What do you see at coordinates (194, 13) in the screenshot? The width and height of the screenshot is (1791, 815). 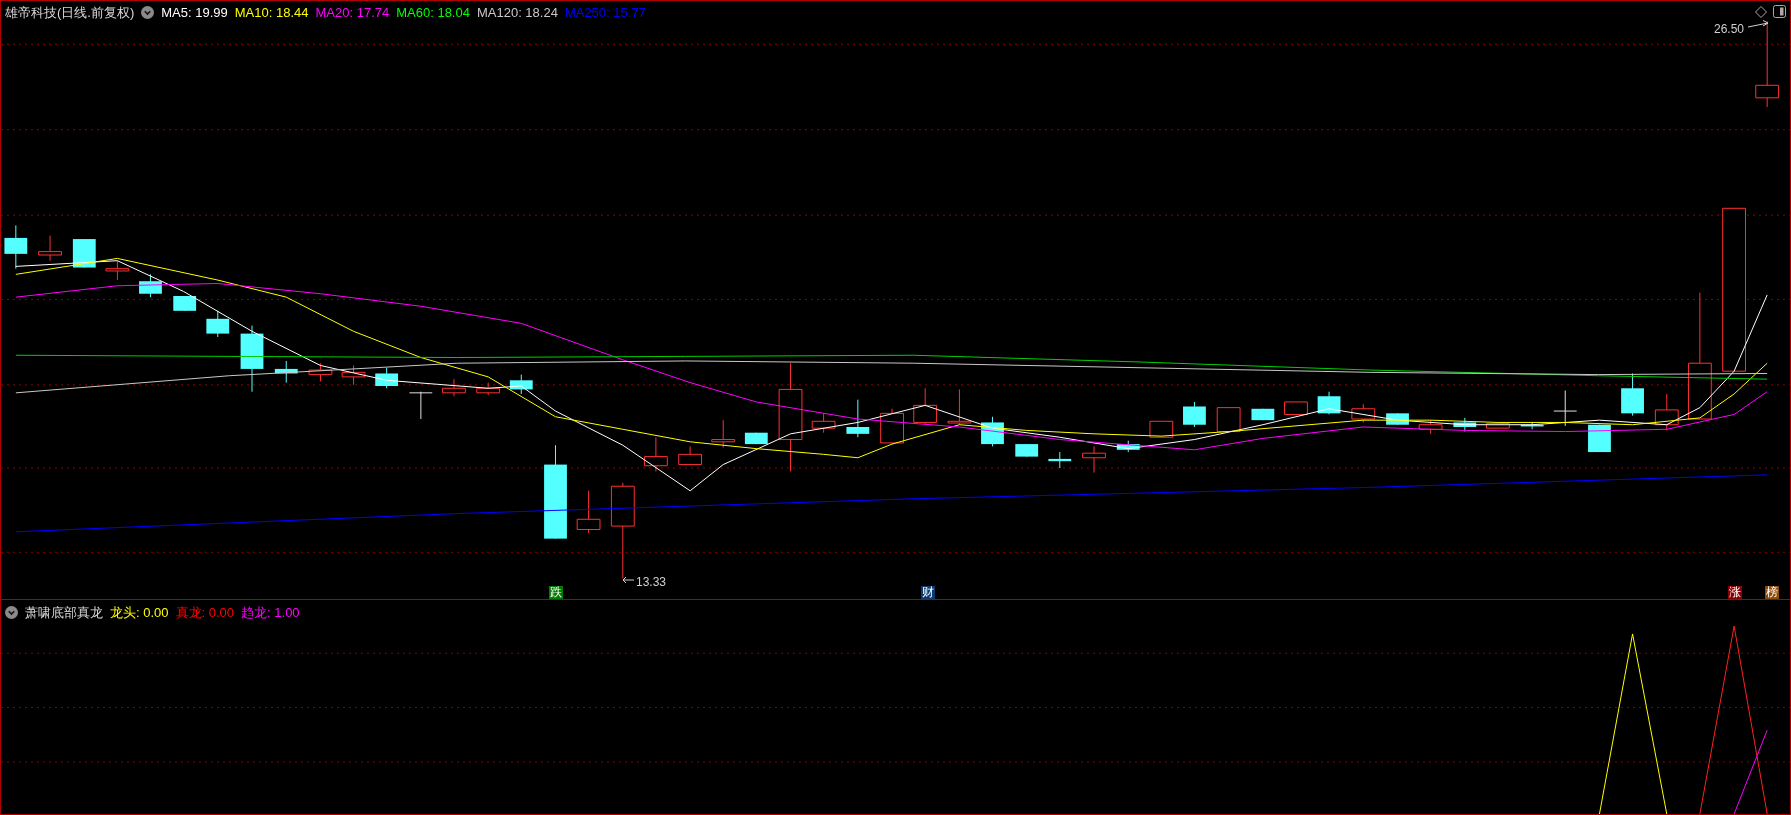 I see `moving-average-value: MA5: 19.99` at bounding box center [194, 13].